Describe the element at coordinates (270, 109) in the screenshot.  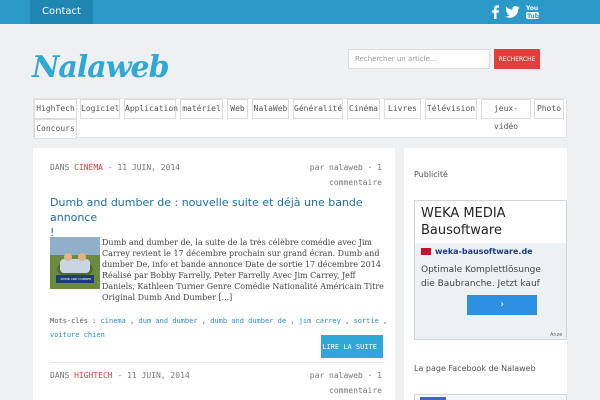
I see `nav-item-nalaweb: NalaWeb` at that location.